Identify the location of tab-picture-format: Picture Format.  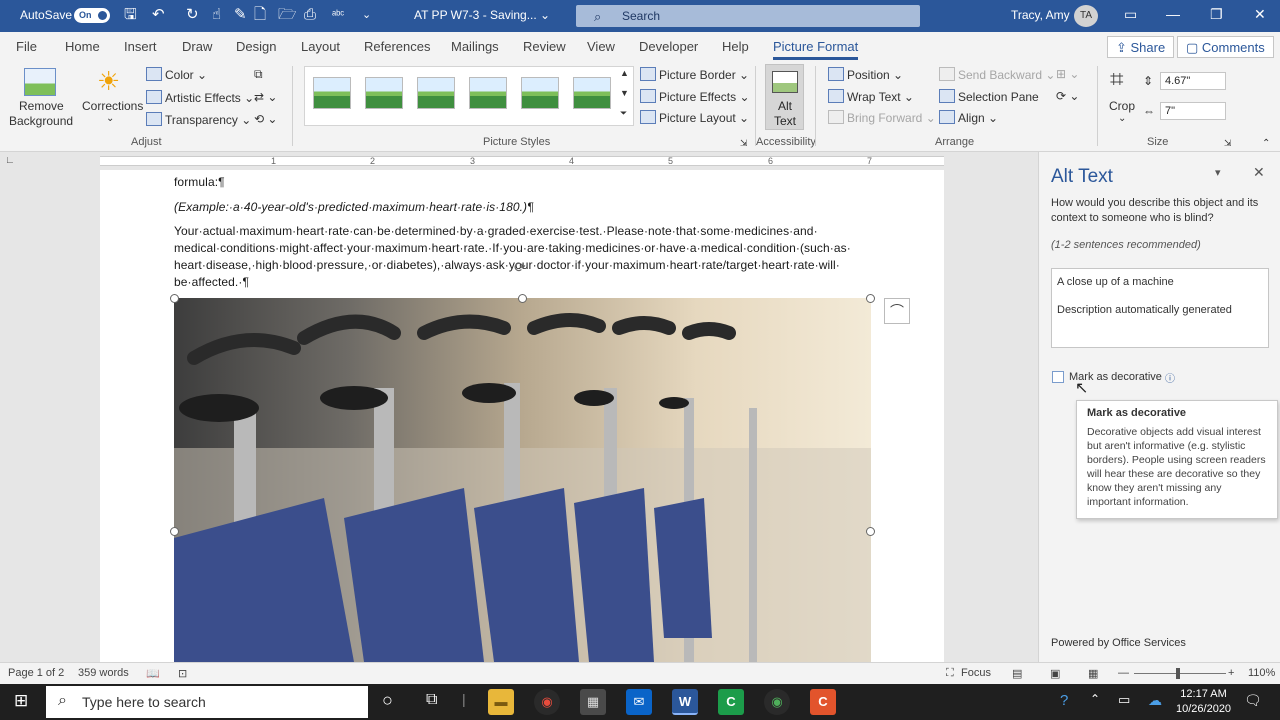
(816, 49).